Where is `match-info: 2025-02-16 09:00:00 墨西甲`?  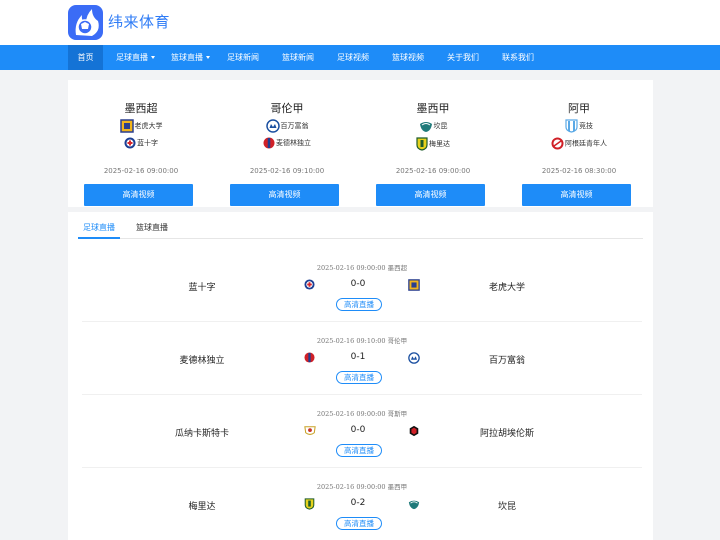
match-info: 2025-02-16 09:00:00 墨西甲 is located at coordinates (362, 487).